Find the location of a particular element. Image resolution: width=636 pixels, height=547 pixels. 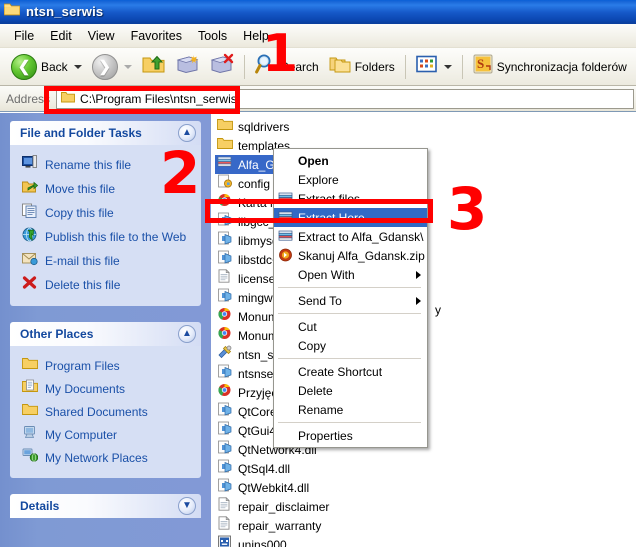

menu-item-label: Copy is located at coordinates (312, 345).